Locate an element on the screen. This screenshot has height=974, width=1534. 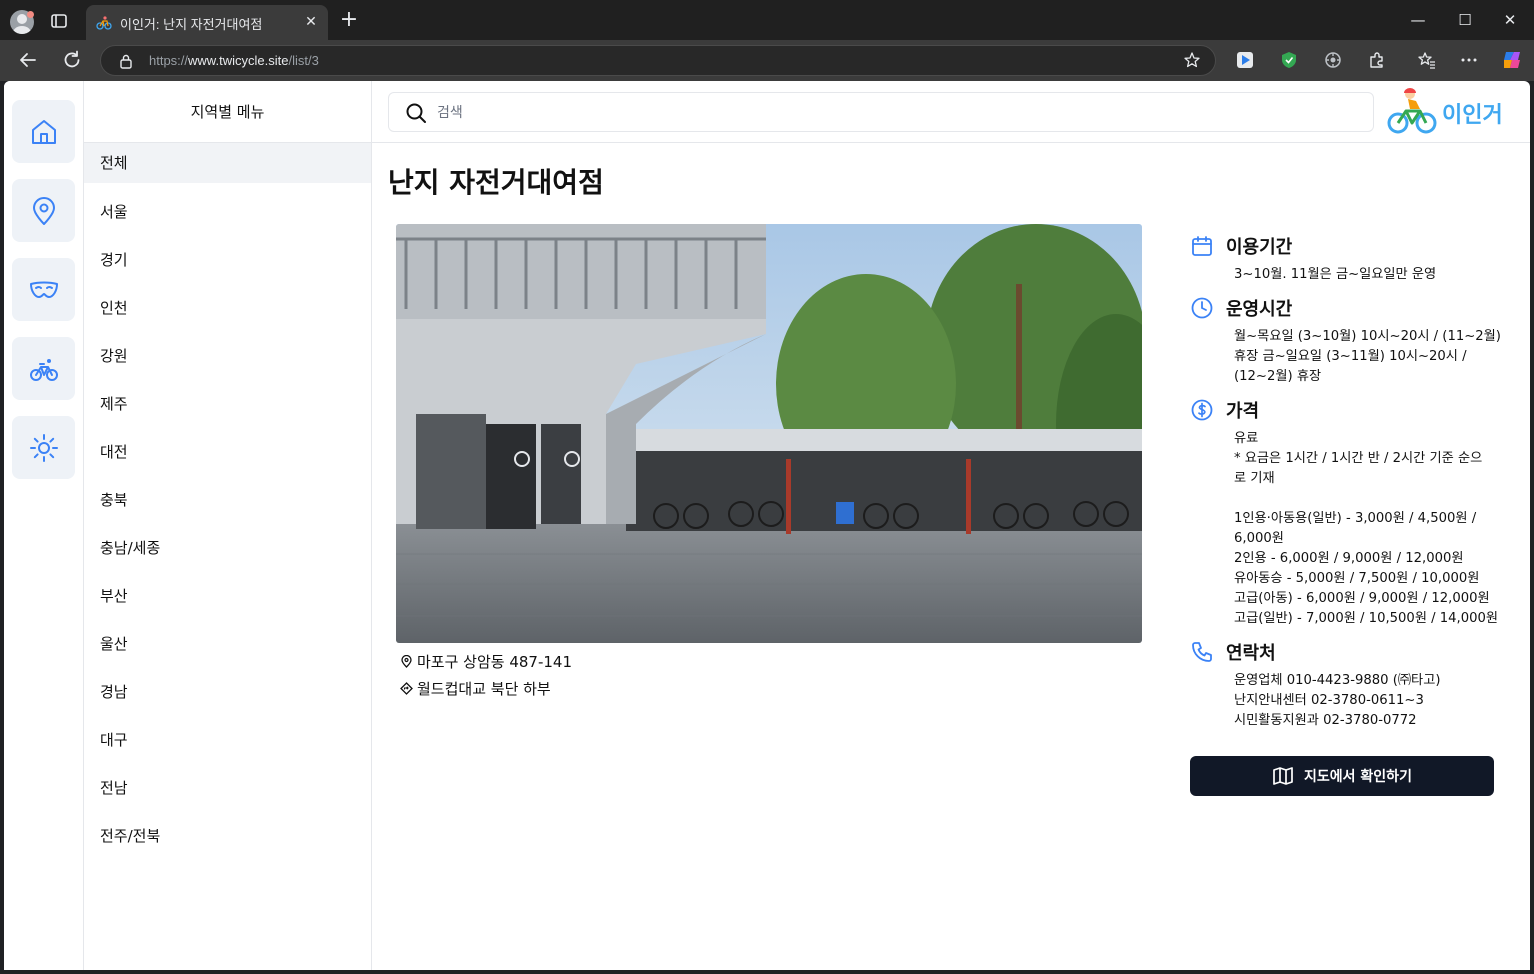
search-icon is located at coordinates (416, 113).